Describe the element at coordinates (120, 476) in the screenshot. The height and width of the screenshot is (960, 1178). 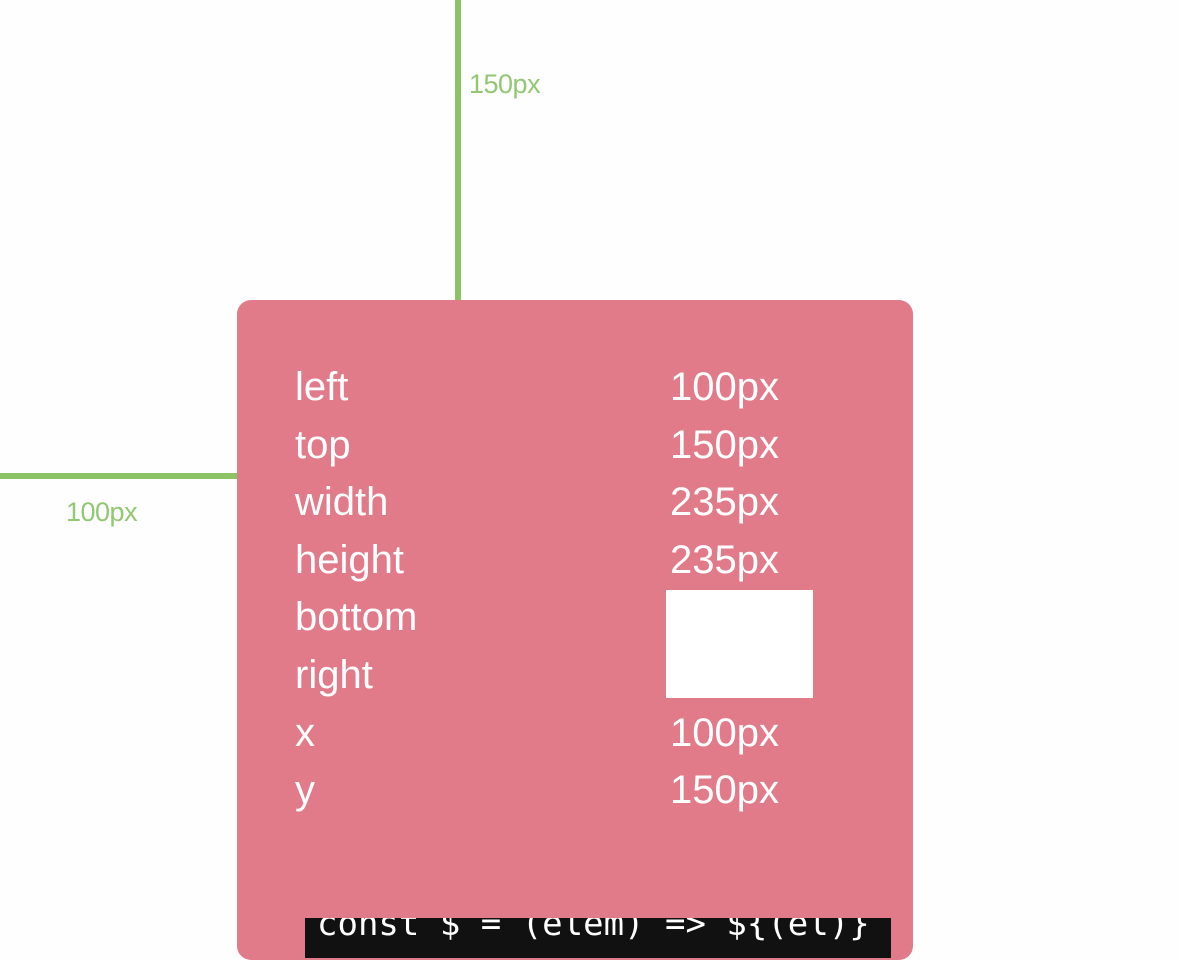
I see `left-offset-guide-line` at that location.